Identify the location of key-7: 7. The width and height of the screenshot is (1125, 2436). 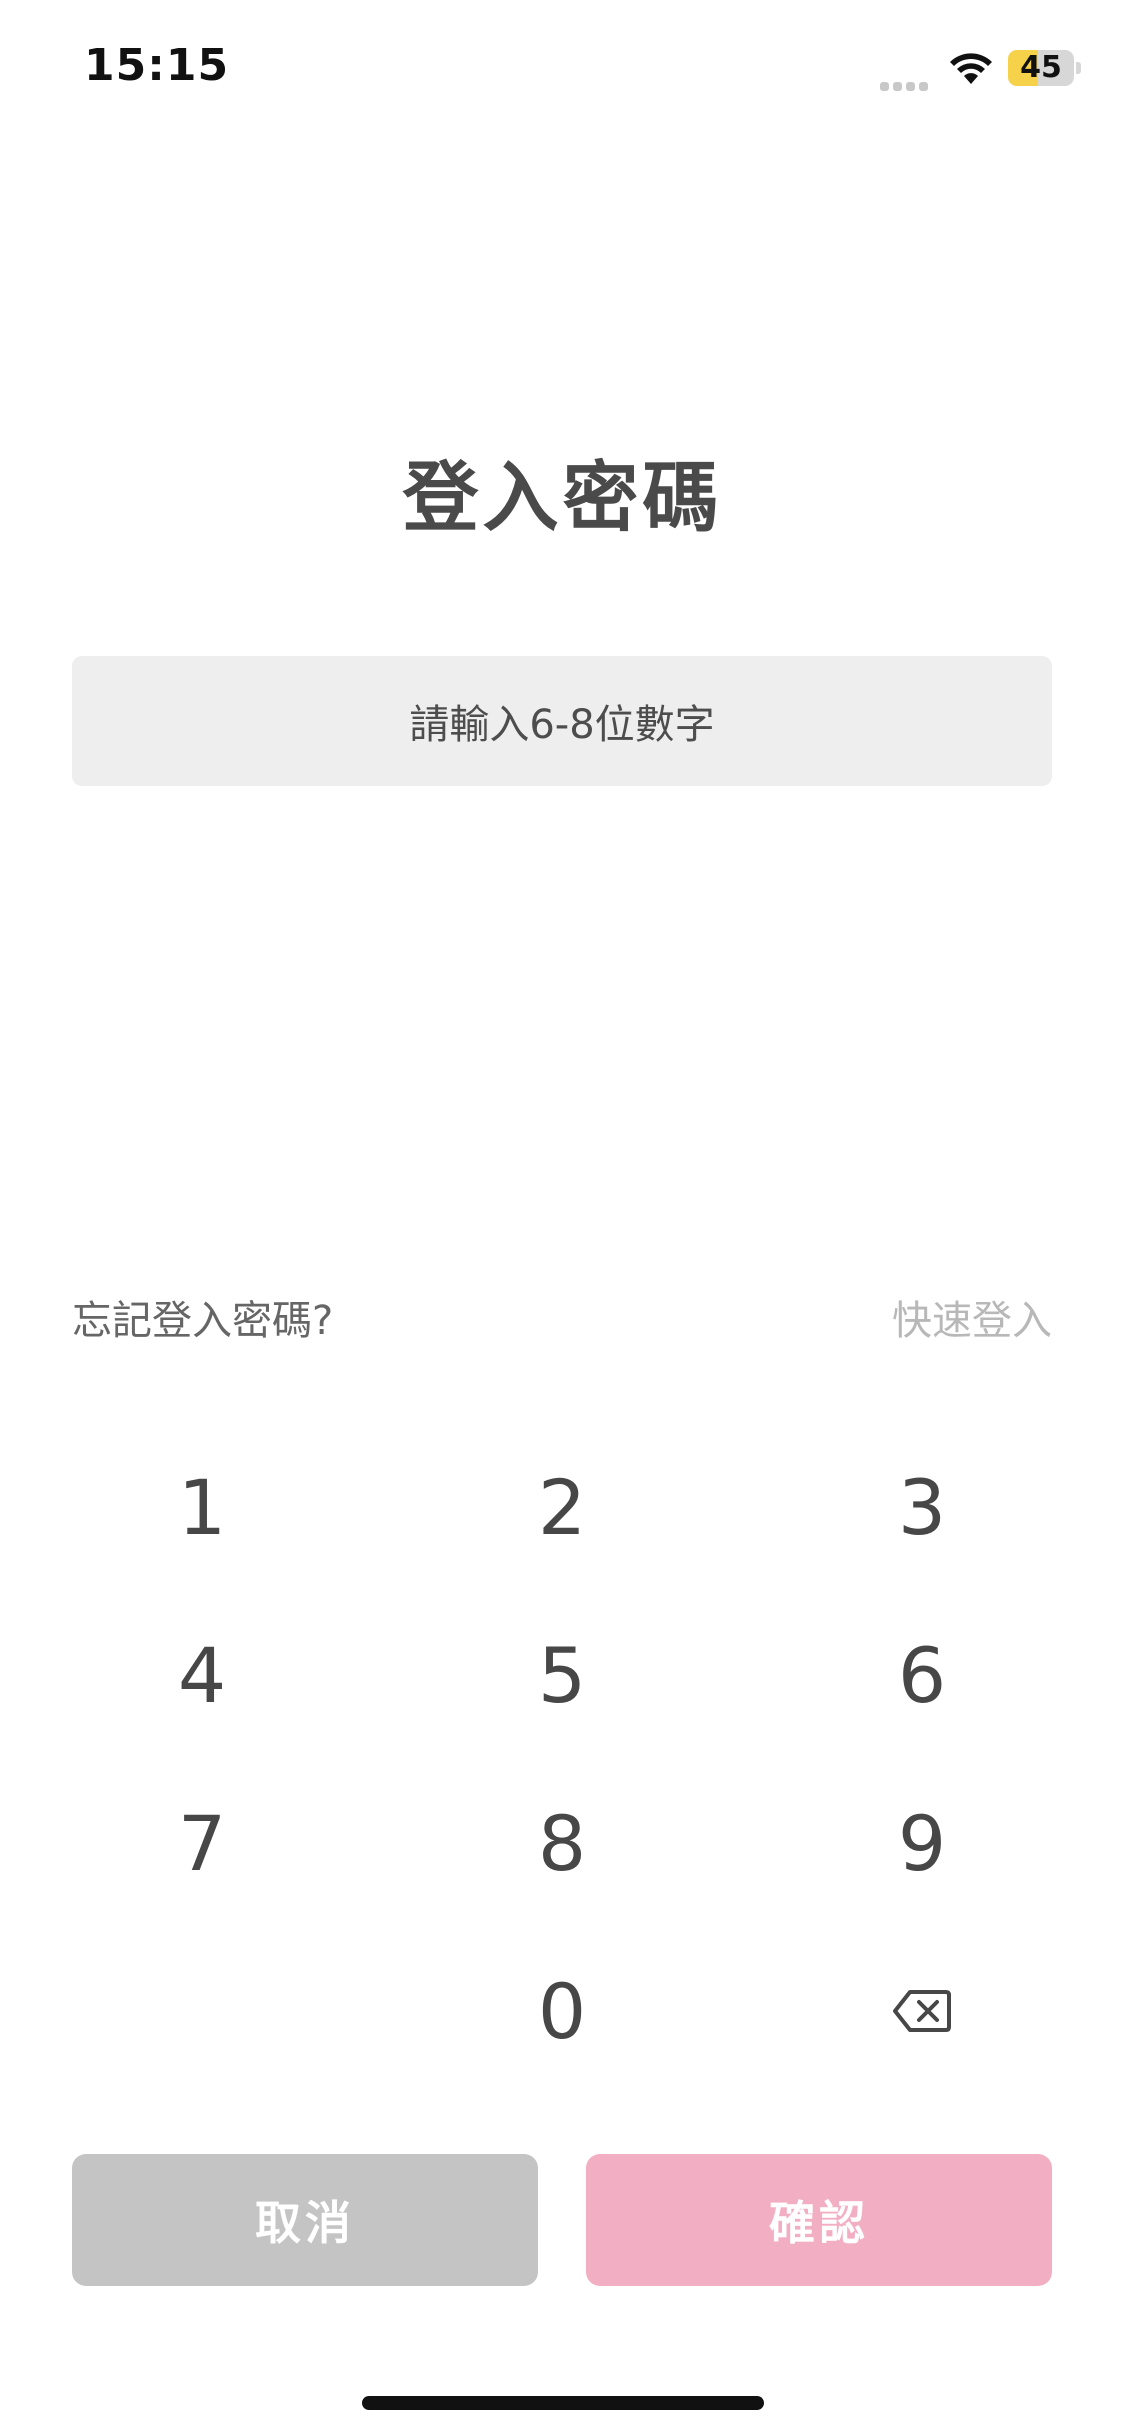
(202, 1843).